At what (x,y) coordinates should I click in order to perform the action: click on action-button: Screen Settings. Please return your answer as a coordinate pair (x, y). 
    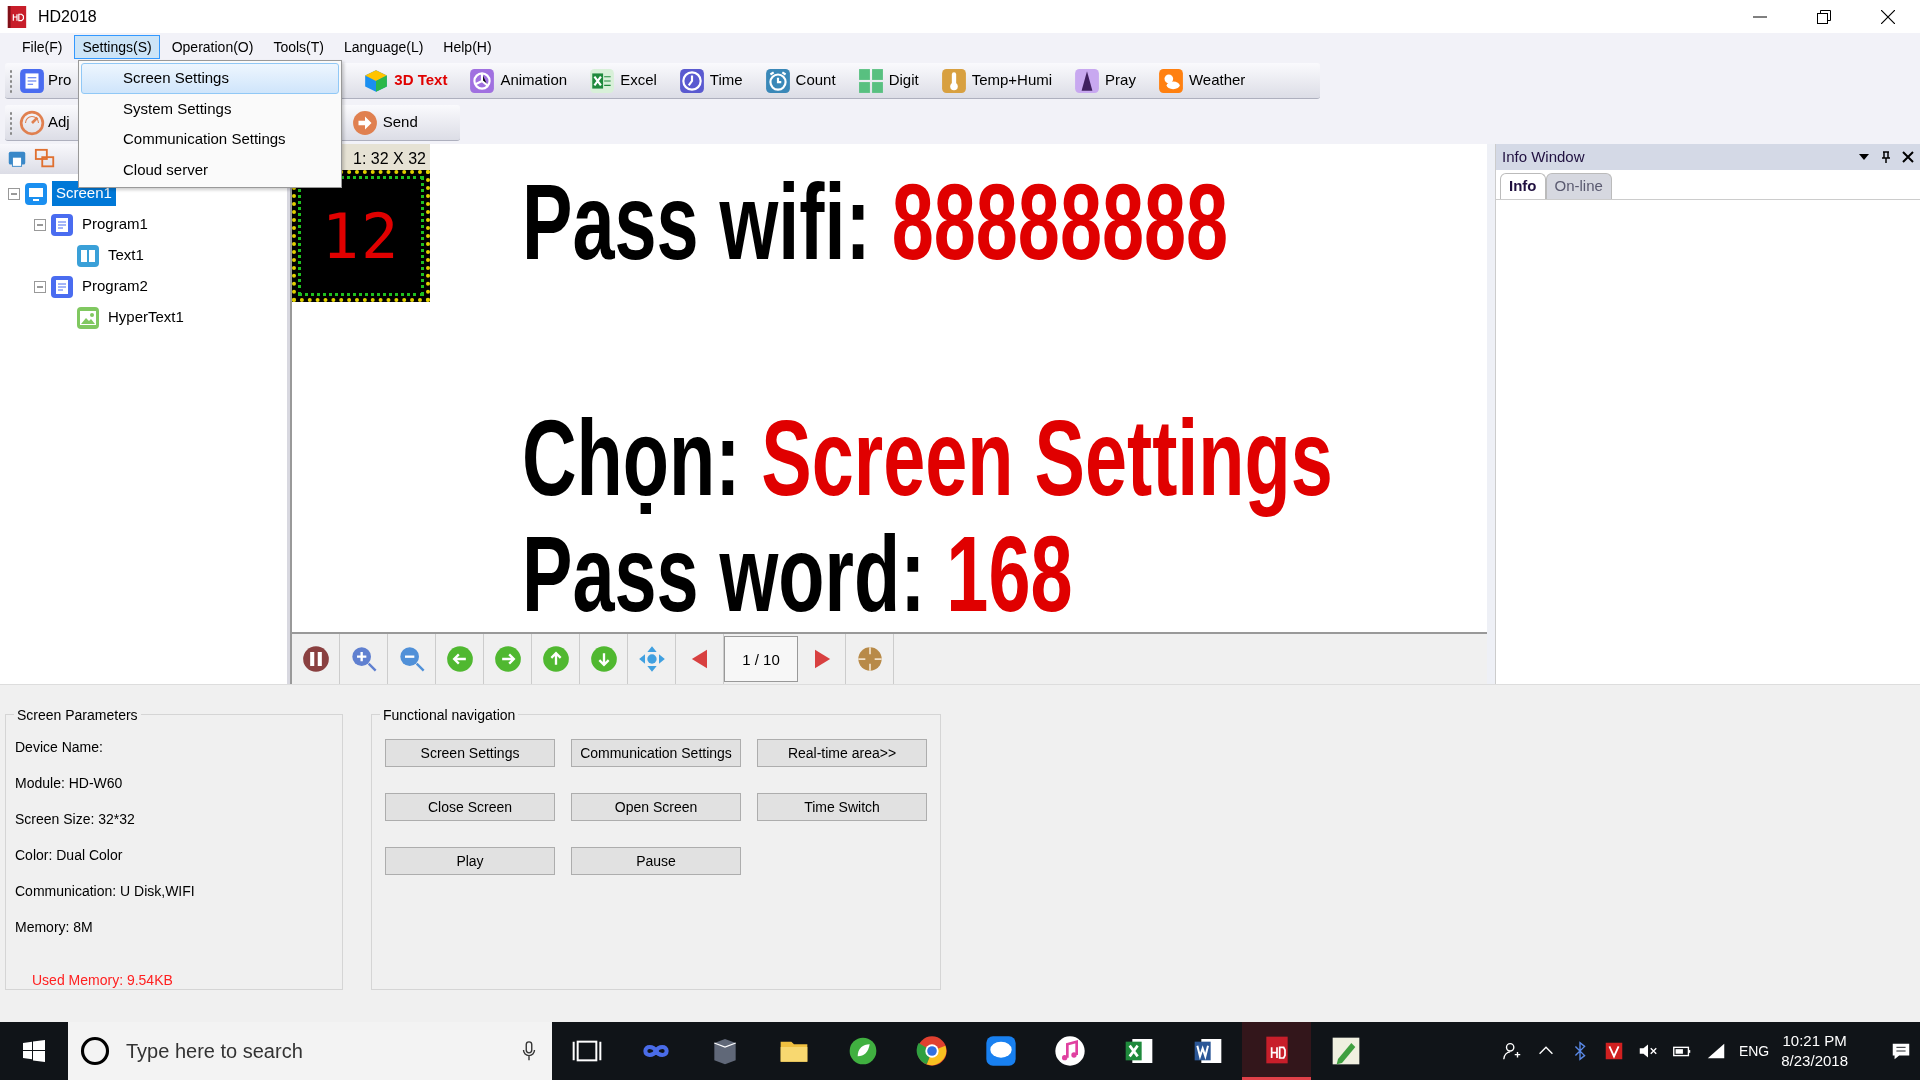
    Looking at the image, I should click on (470, 753).